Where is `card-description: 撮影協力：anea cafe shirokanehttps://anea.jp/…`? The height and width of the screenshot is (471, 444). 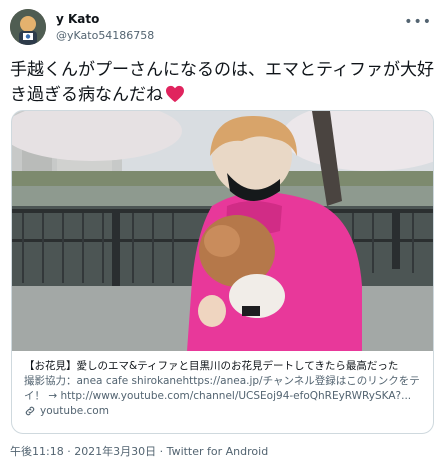
card-description: 撮影協力：anea cafe shirokanehttps://anea.jp/… is located at coordinates (222, 388).